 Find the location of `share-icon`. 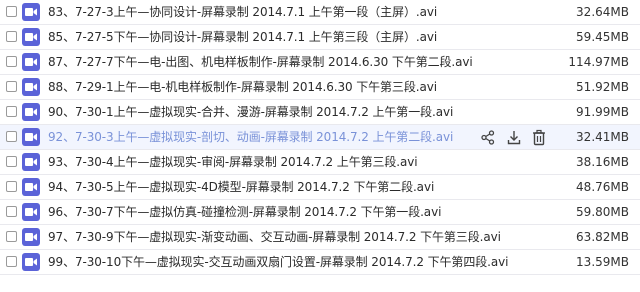

share-icon is located at coordinates (488, 137).